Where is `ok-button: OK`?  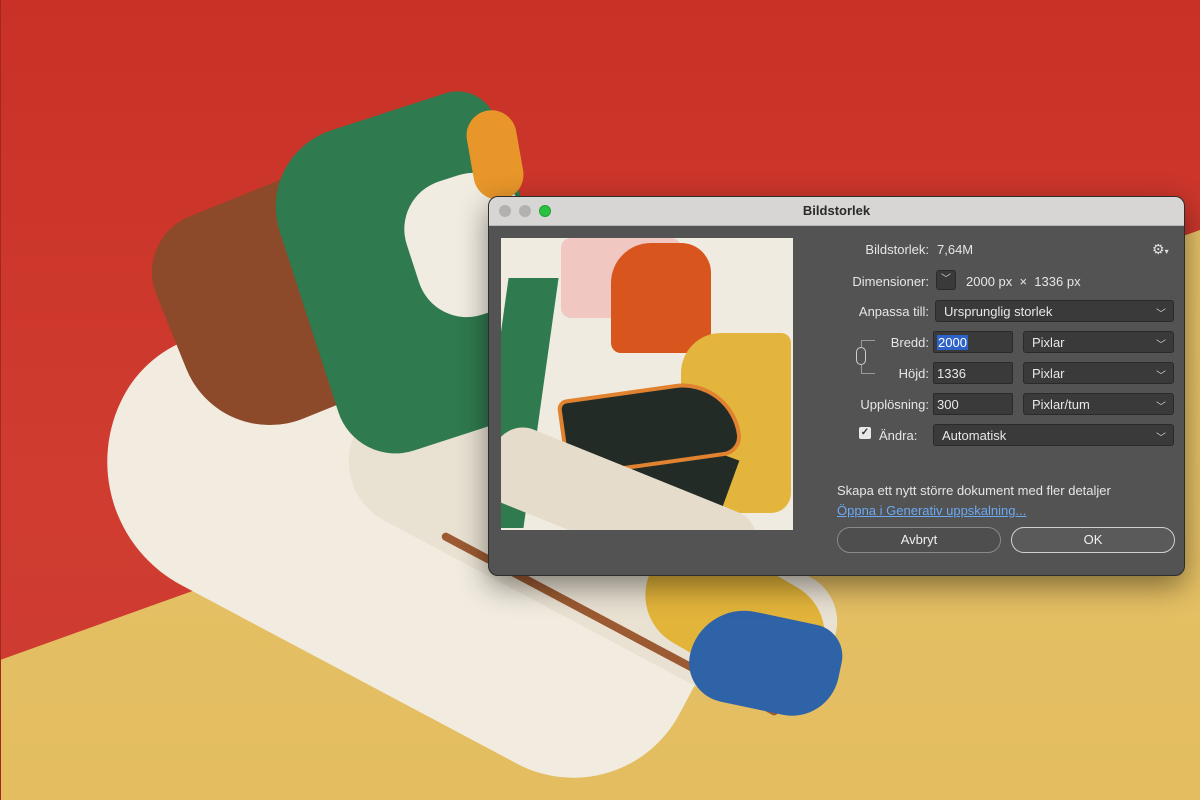 ok-button: OK is located at coordinates (1093, 540).